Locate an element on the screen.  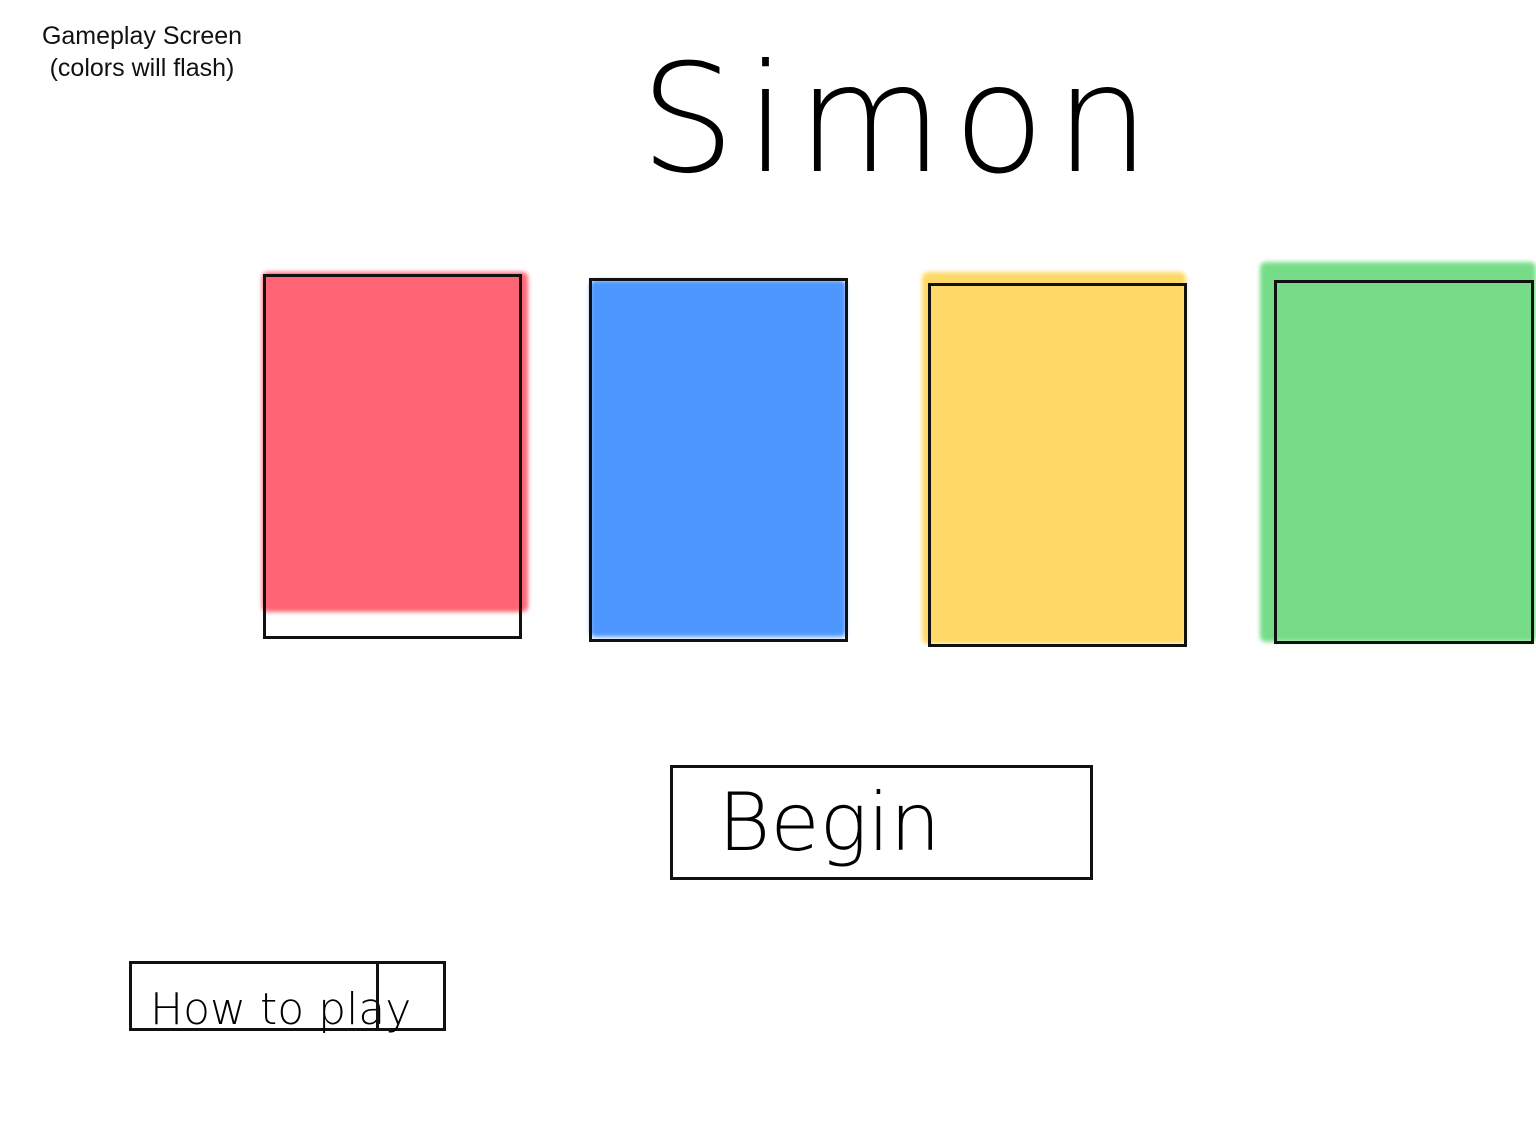
yellow-pad is located at coordinates (1057, 465).